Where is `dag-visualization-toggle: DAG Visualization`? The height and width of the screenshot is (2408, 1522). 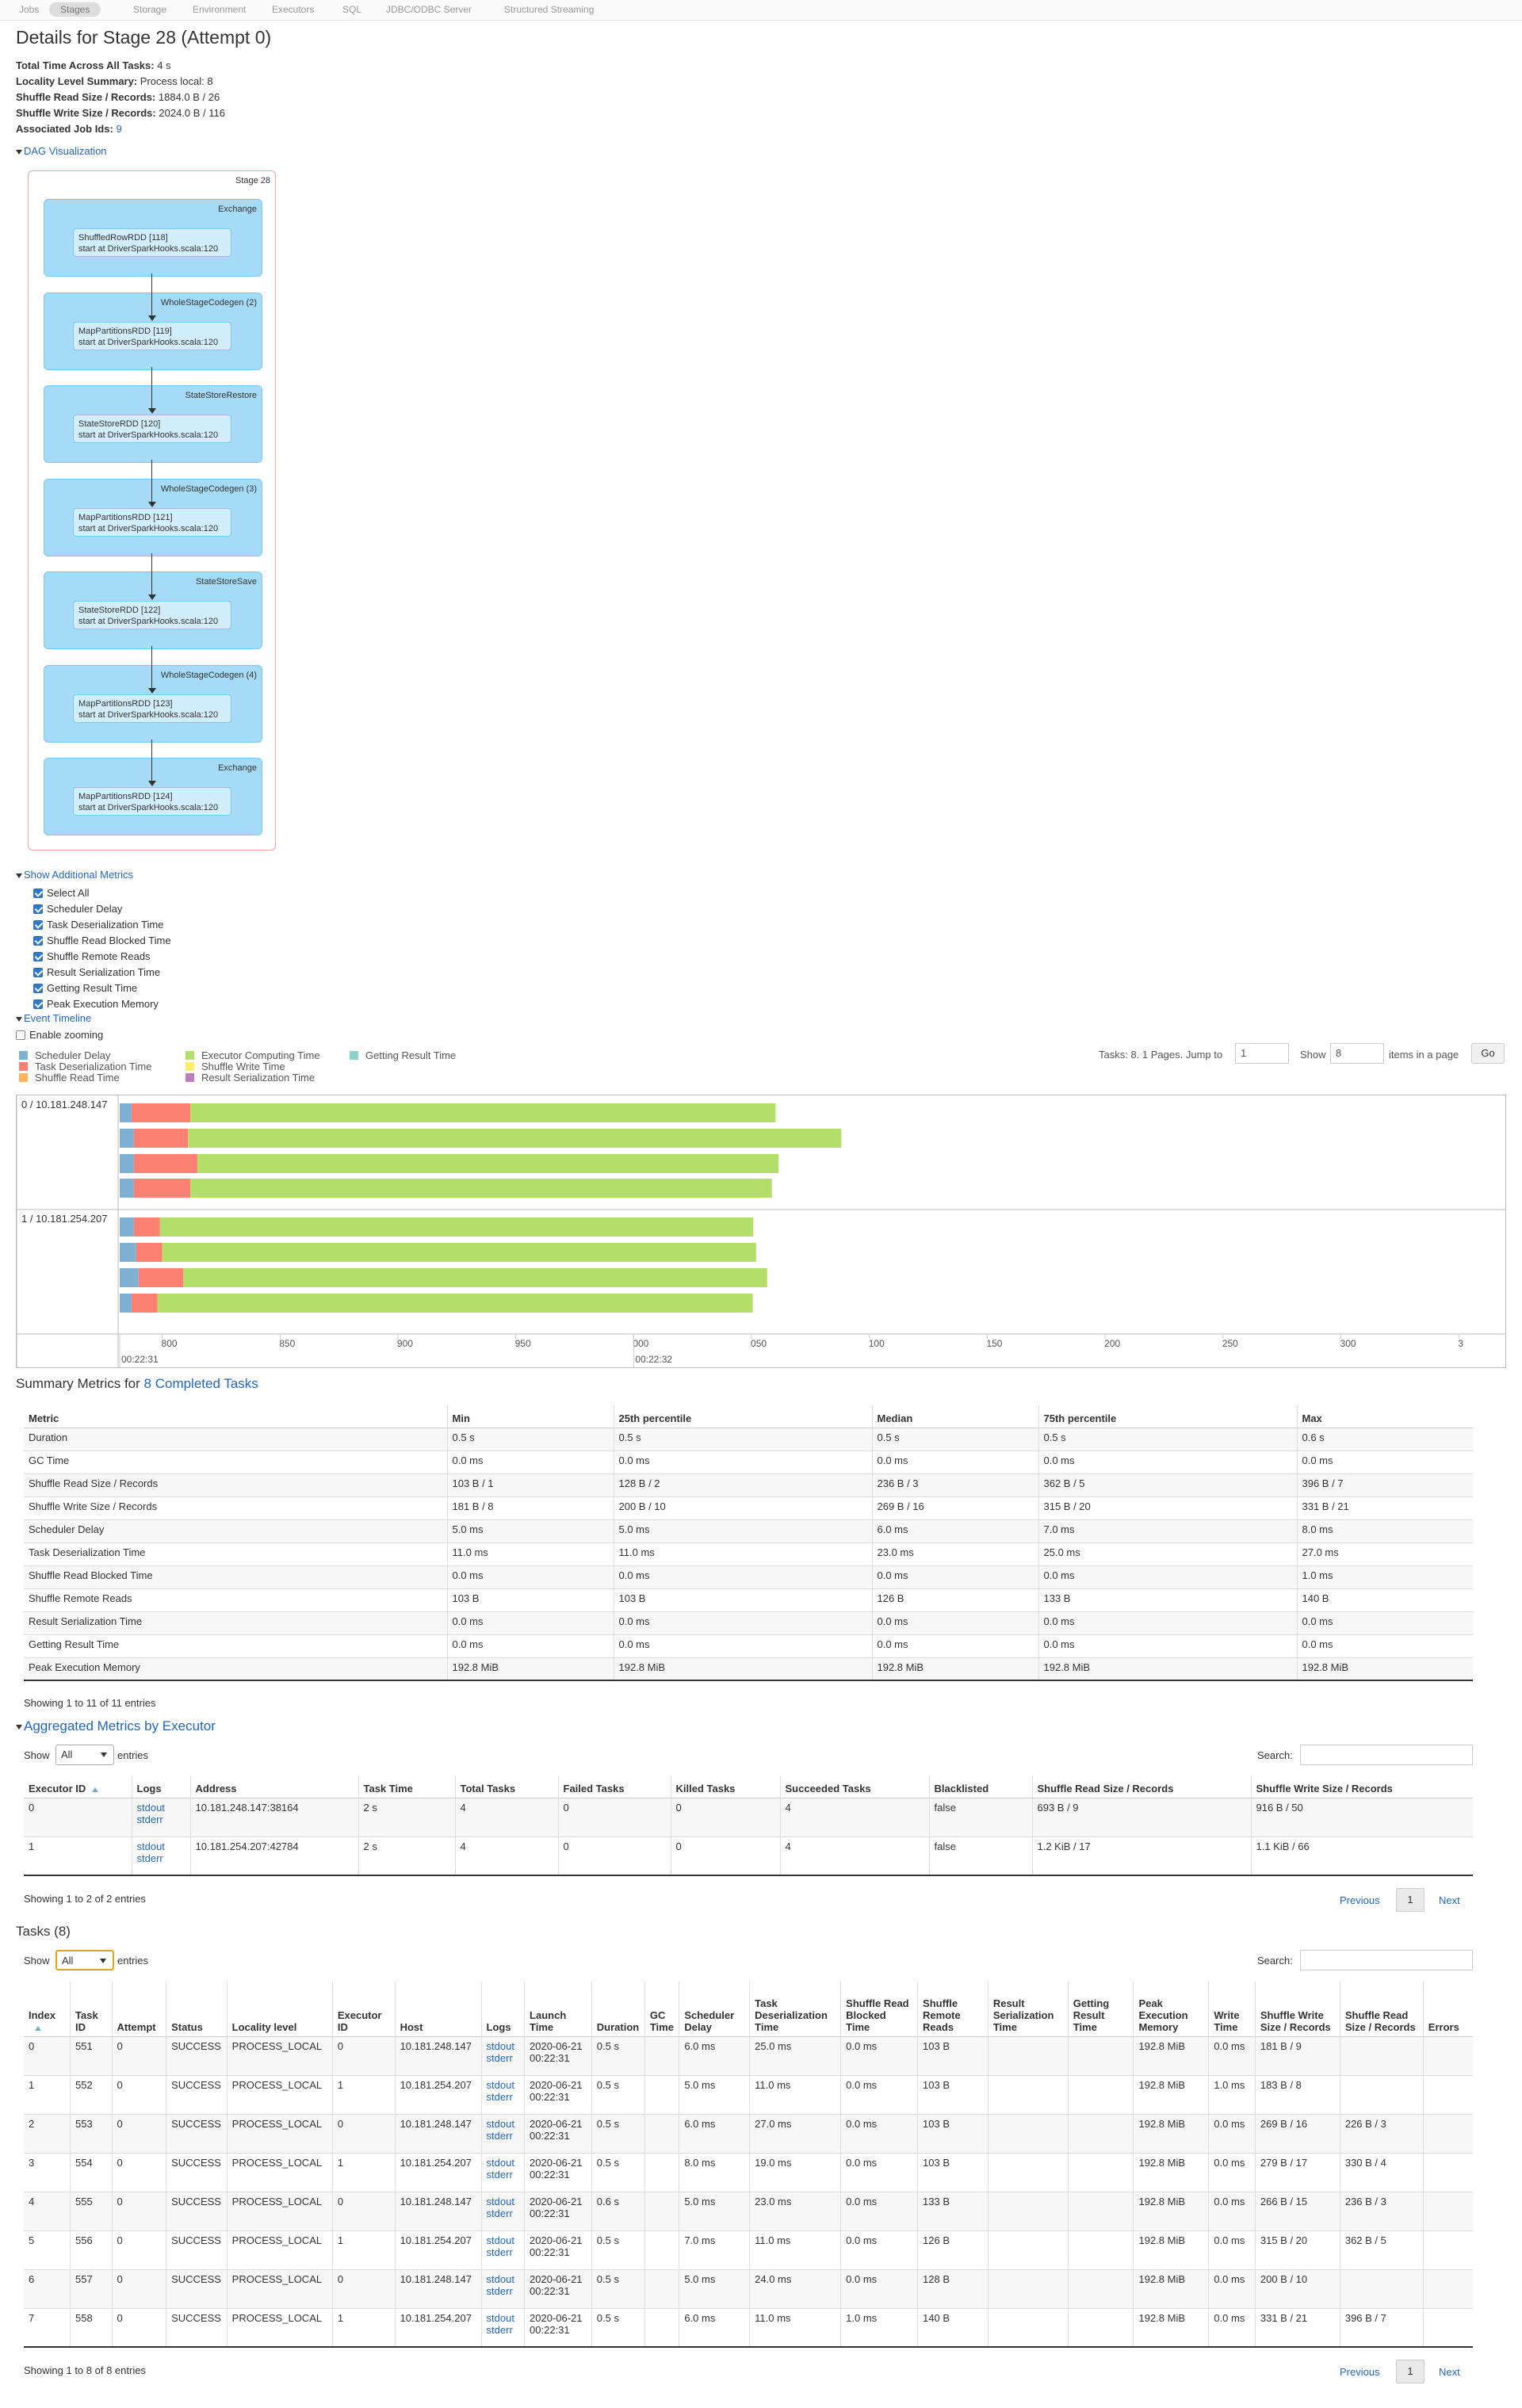
dag-visualization-toggle: DAG Visualization is located at coordinates (61, 151).